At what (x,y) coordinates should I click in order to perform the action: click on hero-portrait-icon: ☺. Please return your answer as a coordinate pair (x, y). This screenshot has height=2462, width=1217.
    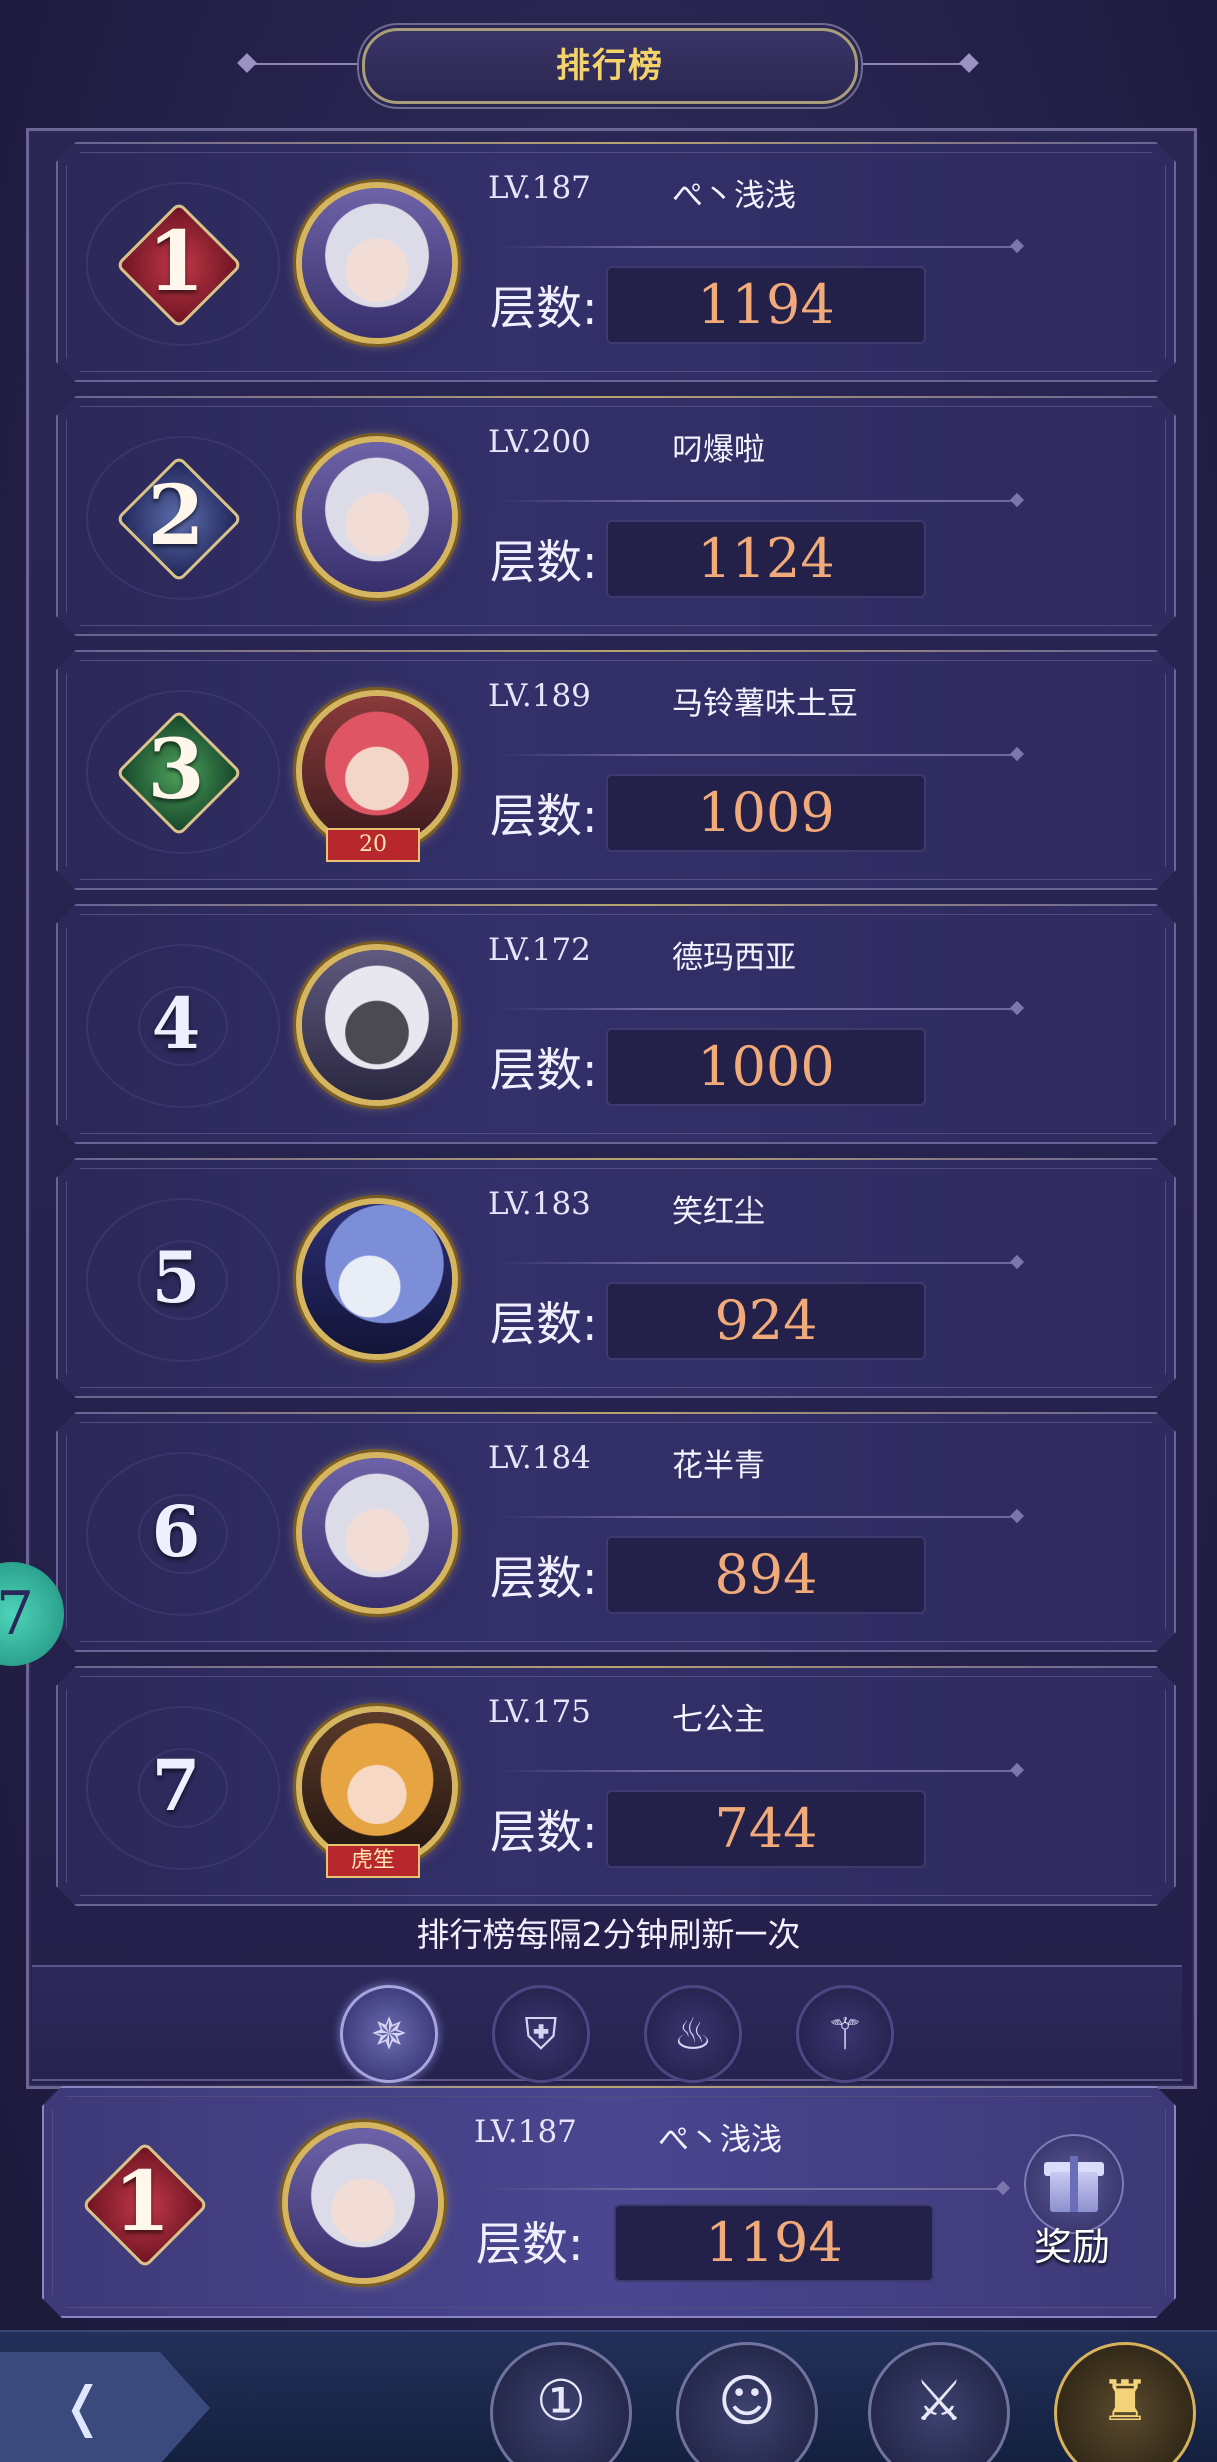
    Looking at the image, I should click on (747, 2401).